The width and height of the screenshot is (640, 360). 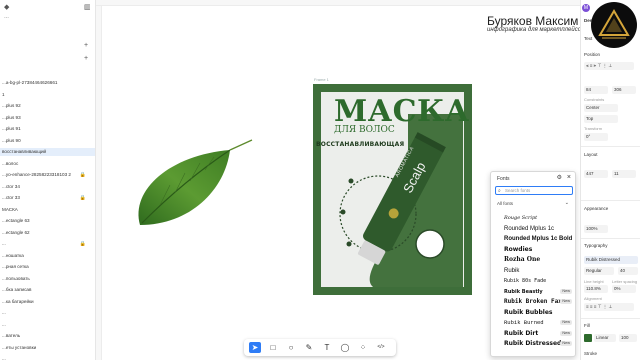 I want to click on layer-item: ...plus 92, so click(x=47, y=106).